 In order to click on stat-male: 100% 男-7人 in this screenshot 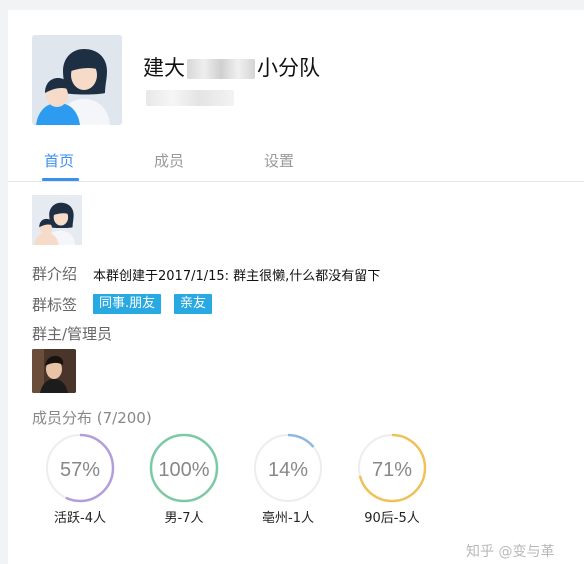, I will do `click(184, 479)`.